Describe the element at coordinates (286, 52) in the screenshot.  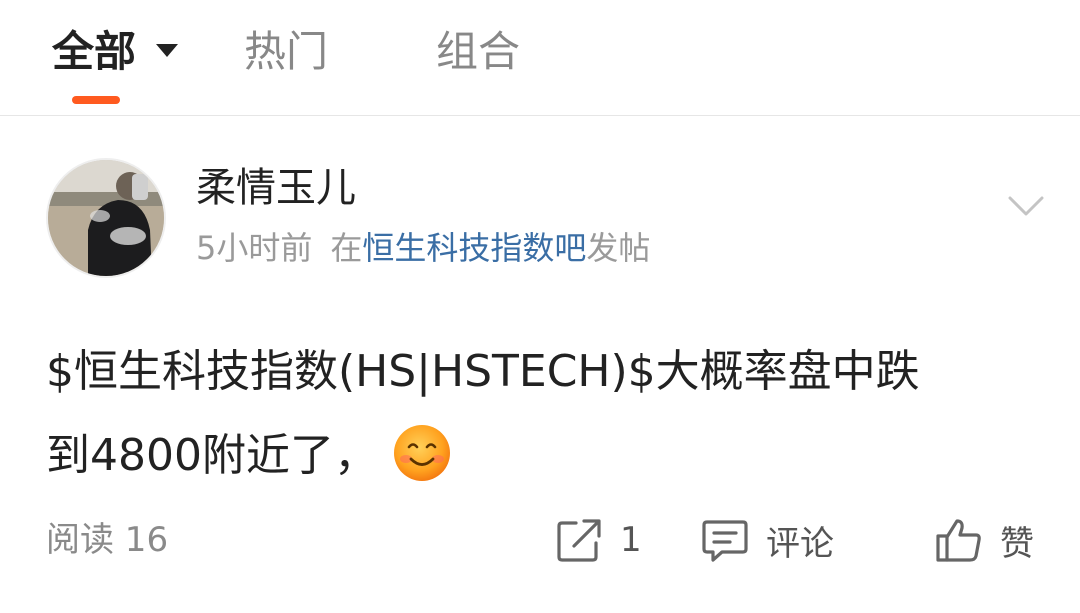
I see `tab-hot: 热门` at that location.